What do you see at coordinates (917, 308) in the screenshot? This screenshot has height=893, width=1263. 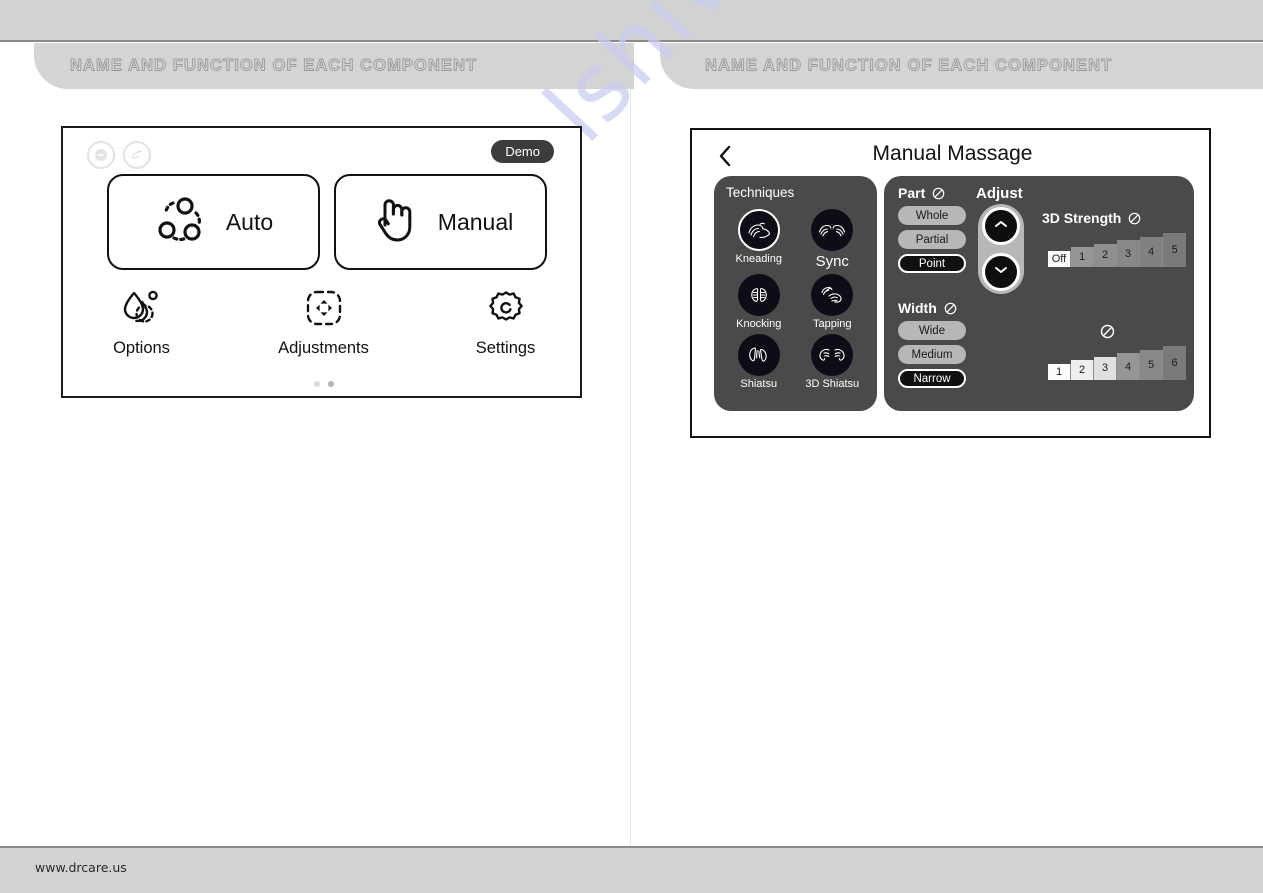 I see `width-label: Width` at bounding box center [917, 308].